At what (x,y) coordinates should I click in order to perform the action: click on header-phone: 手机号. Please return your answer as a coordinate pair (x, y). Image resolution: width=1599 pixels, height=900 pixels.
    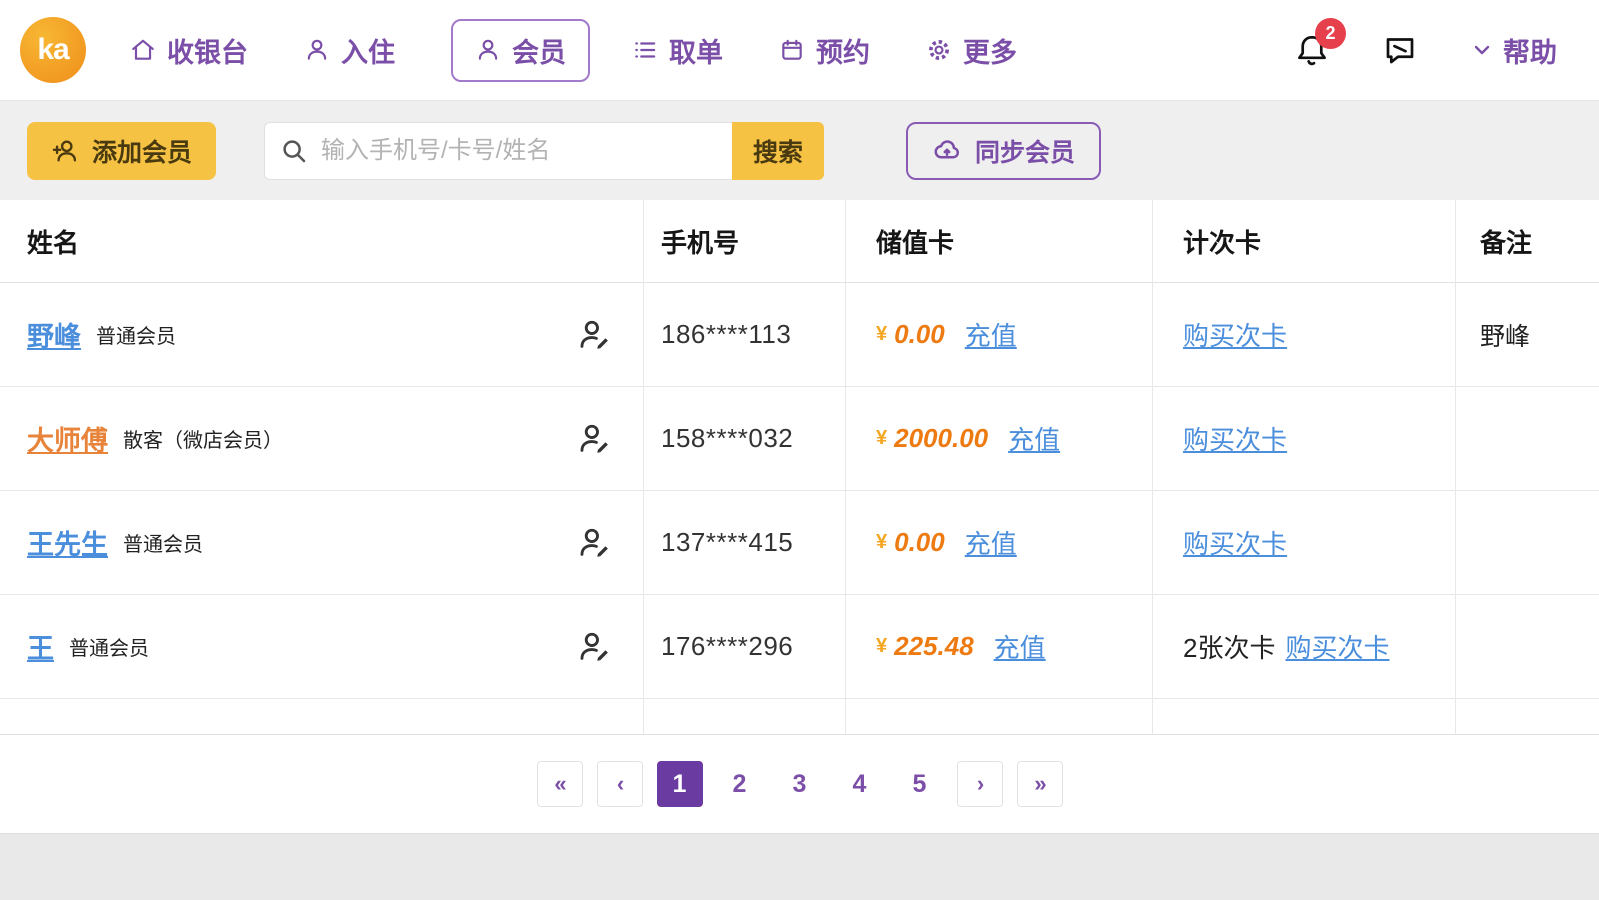
    Looking at the image, I should click on (744, 241).